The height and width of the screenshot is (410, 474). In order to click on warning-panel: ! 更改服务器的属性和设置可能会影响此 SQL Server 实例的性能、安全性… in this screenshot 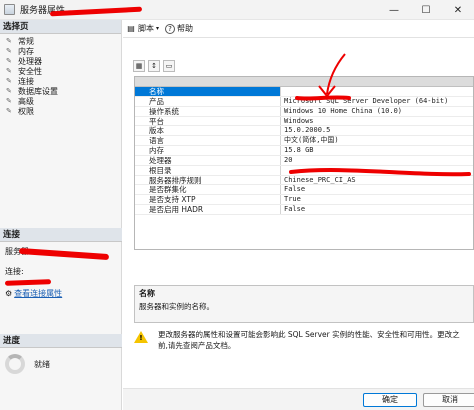, I will do `click(304, 355)`.